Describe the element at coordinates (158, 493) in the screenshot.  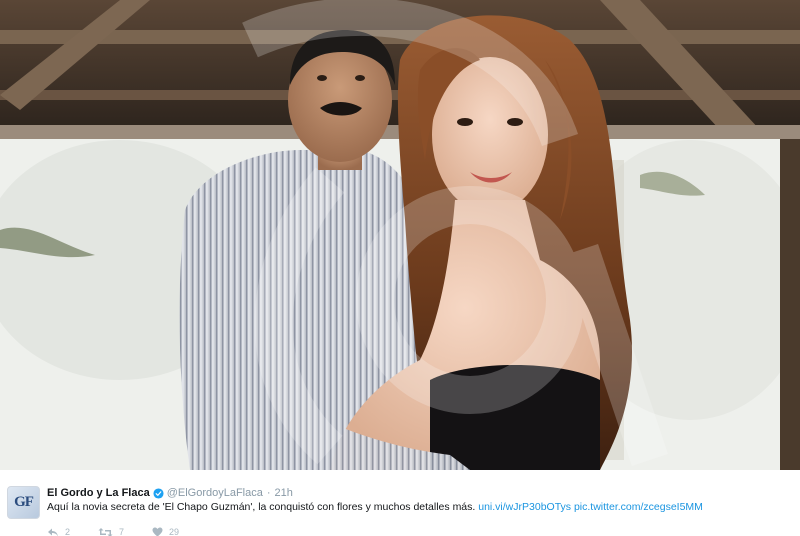
I see `verified-badge-icon` at that location.